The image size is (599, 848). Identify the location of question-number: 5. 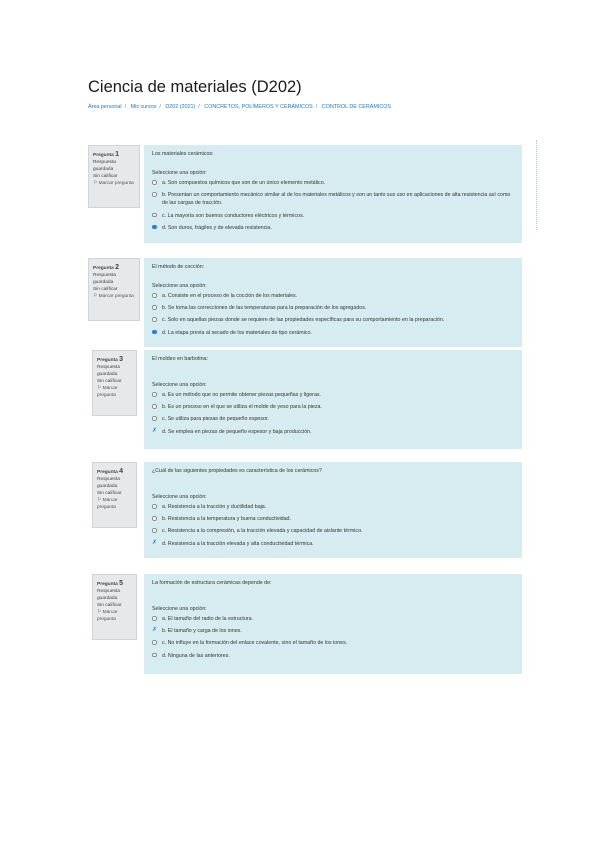
(121, 583).